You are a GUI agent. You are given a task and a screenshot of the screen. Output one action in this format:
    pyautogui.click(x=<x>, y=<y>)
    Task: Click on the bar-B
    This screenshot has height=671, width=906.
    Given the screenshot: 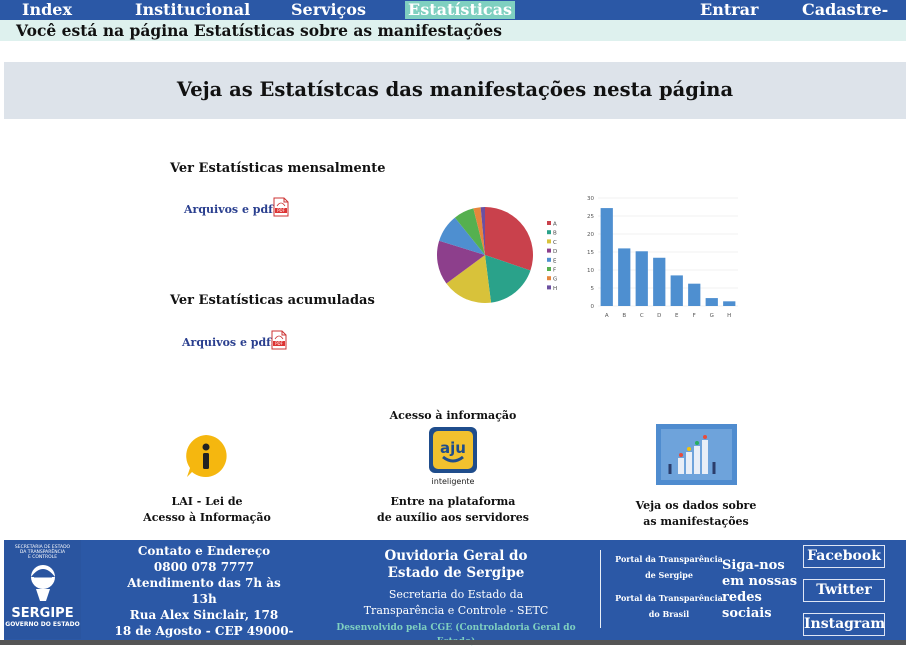 What is the action you would take?
    pyautogui.click(x=624, y=277)
    